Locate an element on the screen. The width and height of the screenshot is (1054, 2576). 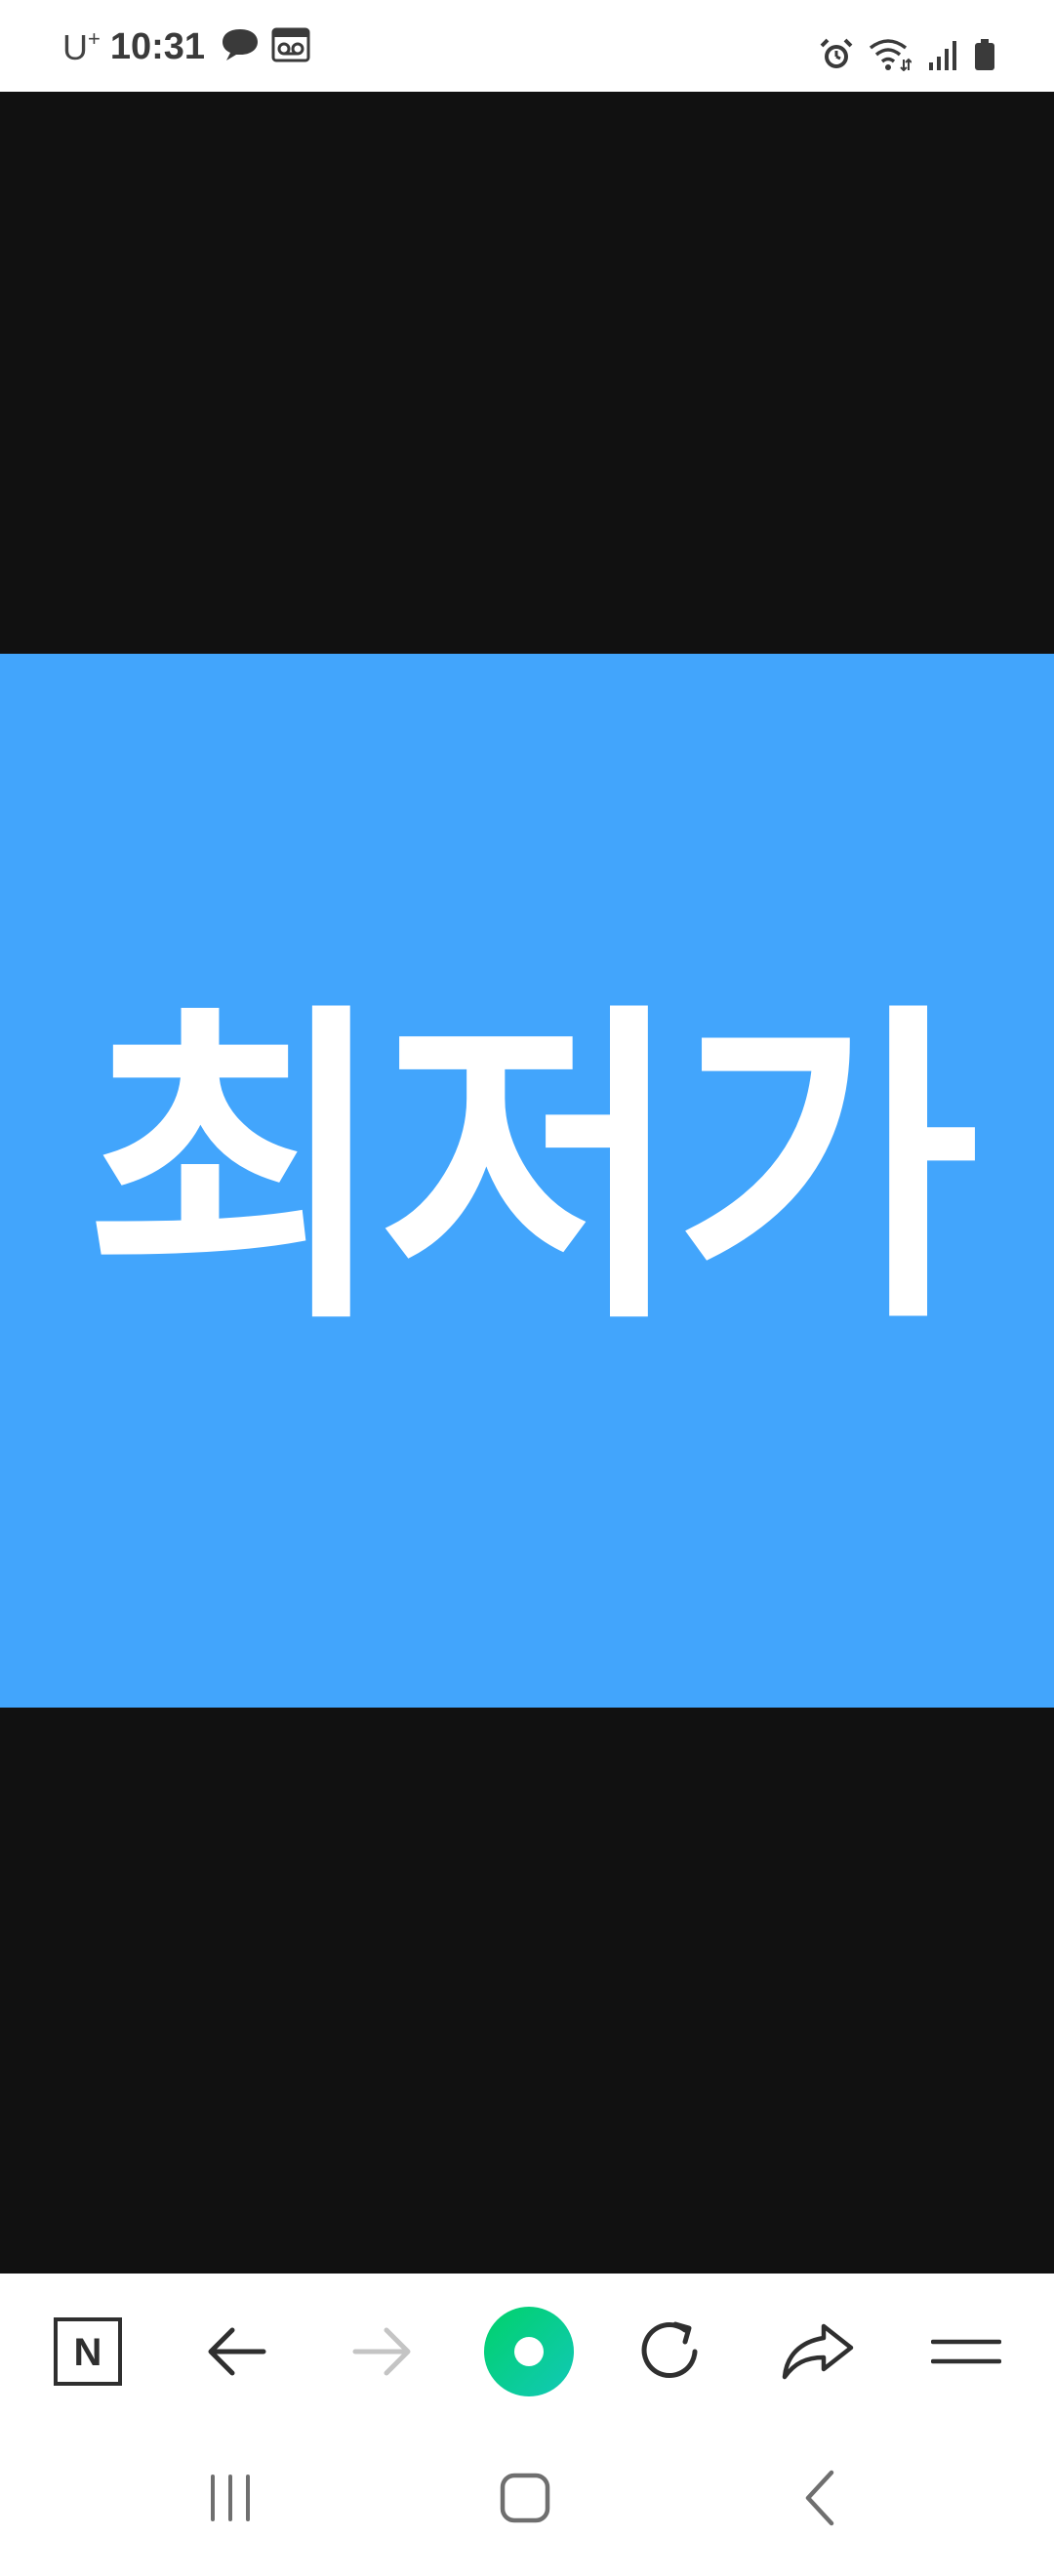
arrow-right-icon is located at coordinates (382, 2351).